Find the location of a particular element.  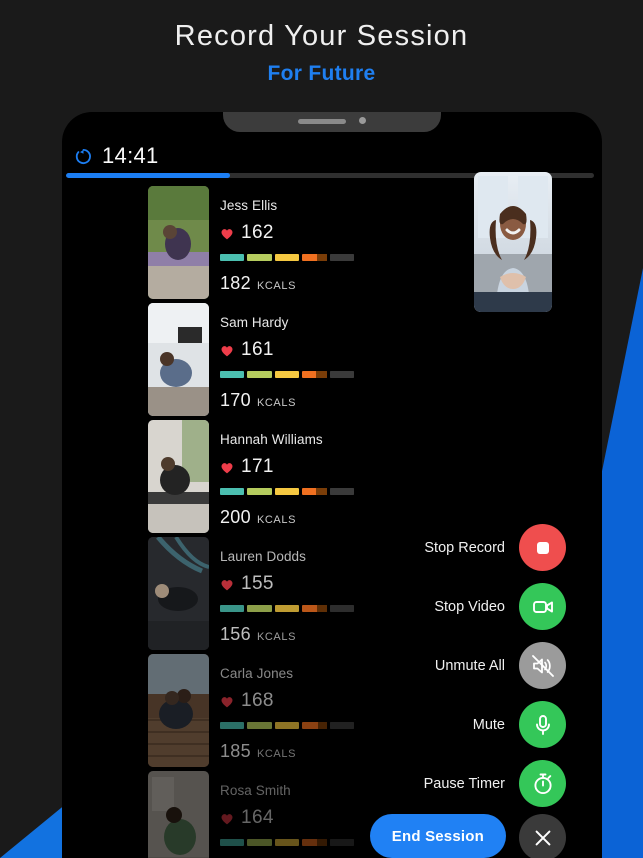

page-subtitle: For Future is located at coordinates (321, 73).